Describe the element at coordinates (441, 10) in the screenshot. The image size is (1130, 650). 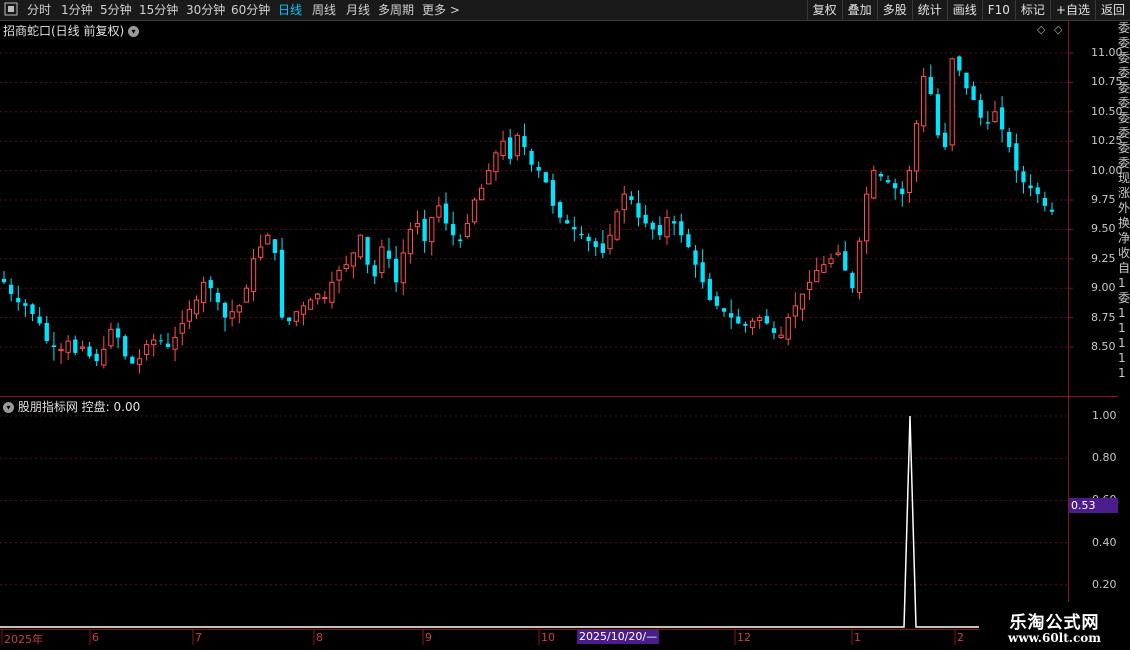
I see `period-tab-10: 更多 >` at that location.